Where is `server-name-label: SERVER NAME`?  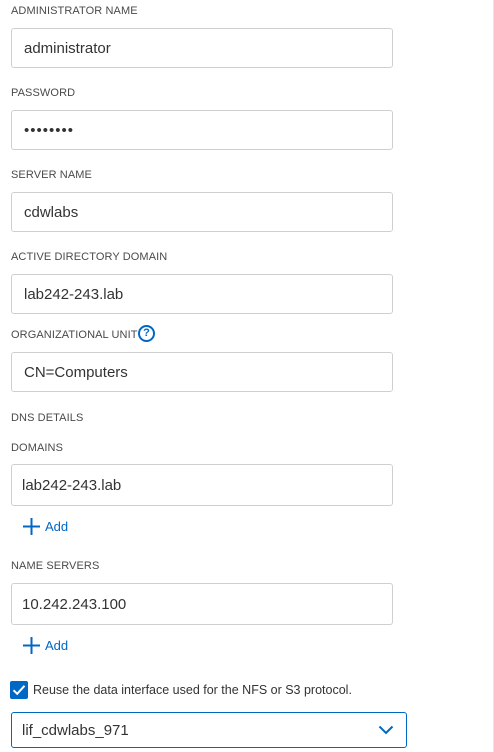
server-name-label: SERVER NAME is located at coordinates (51, 175).